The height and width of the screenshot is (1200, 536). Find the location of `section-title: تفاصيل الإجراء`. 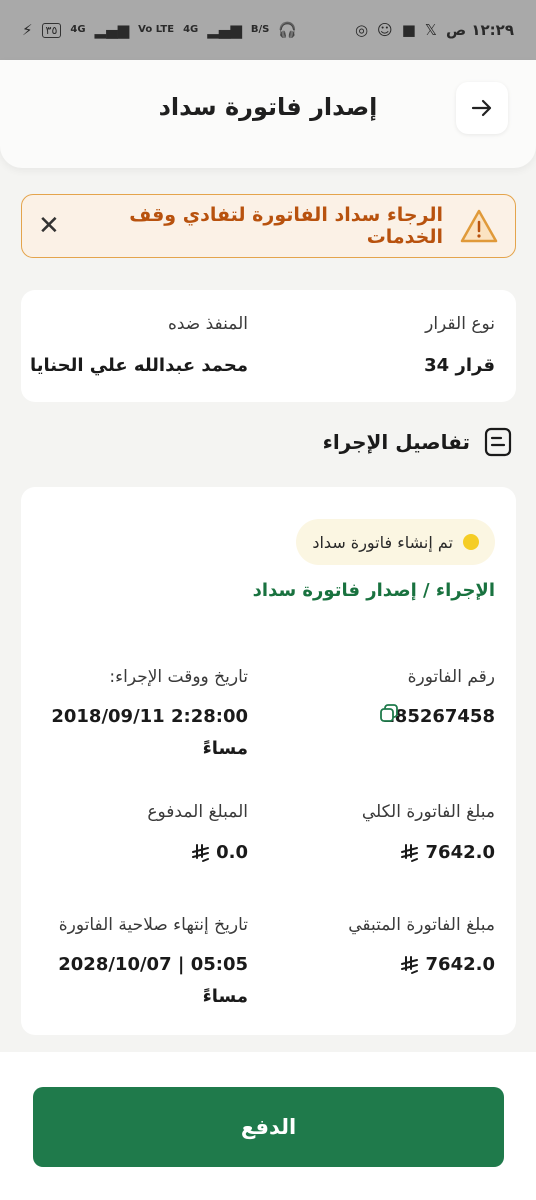

section-title: تفاصيل الإجراء is located at coordinates (396, 442).